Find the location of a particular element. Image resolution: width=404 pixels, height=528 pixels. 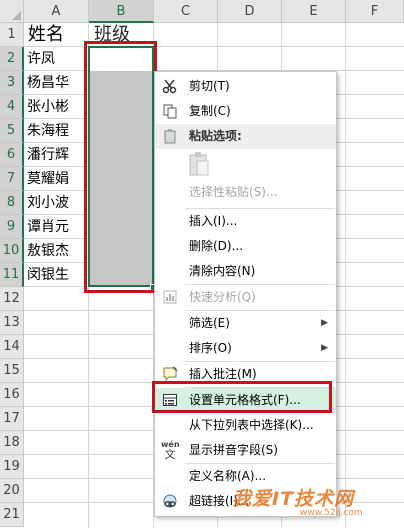

row-header: 15 is located at coordinates (12, 371).